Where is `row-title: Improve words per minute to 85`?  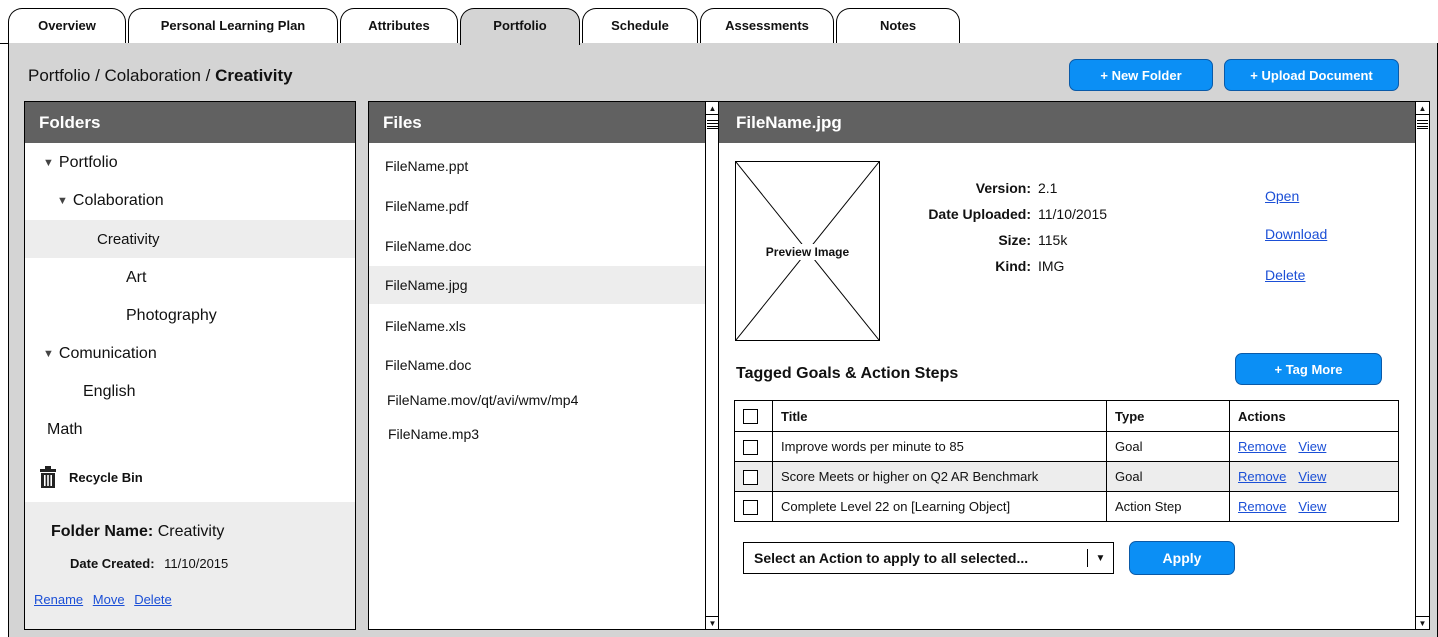 row-title: Improve words per minute to 85 is located at coordinates (939, 446).